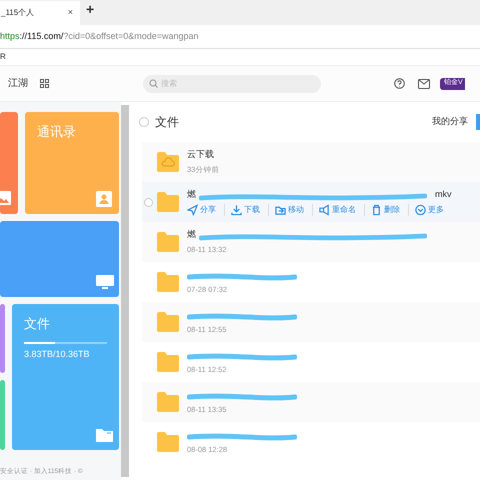  I want to click on help-icon, so click(399, 83).